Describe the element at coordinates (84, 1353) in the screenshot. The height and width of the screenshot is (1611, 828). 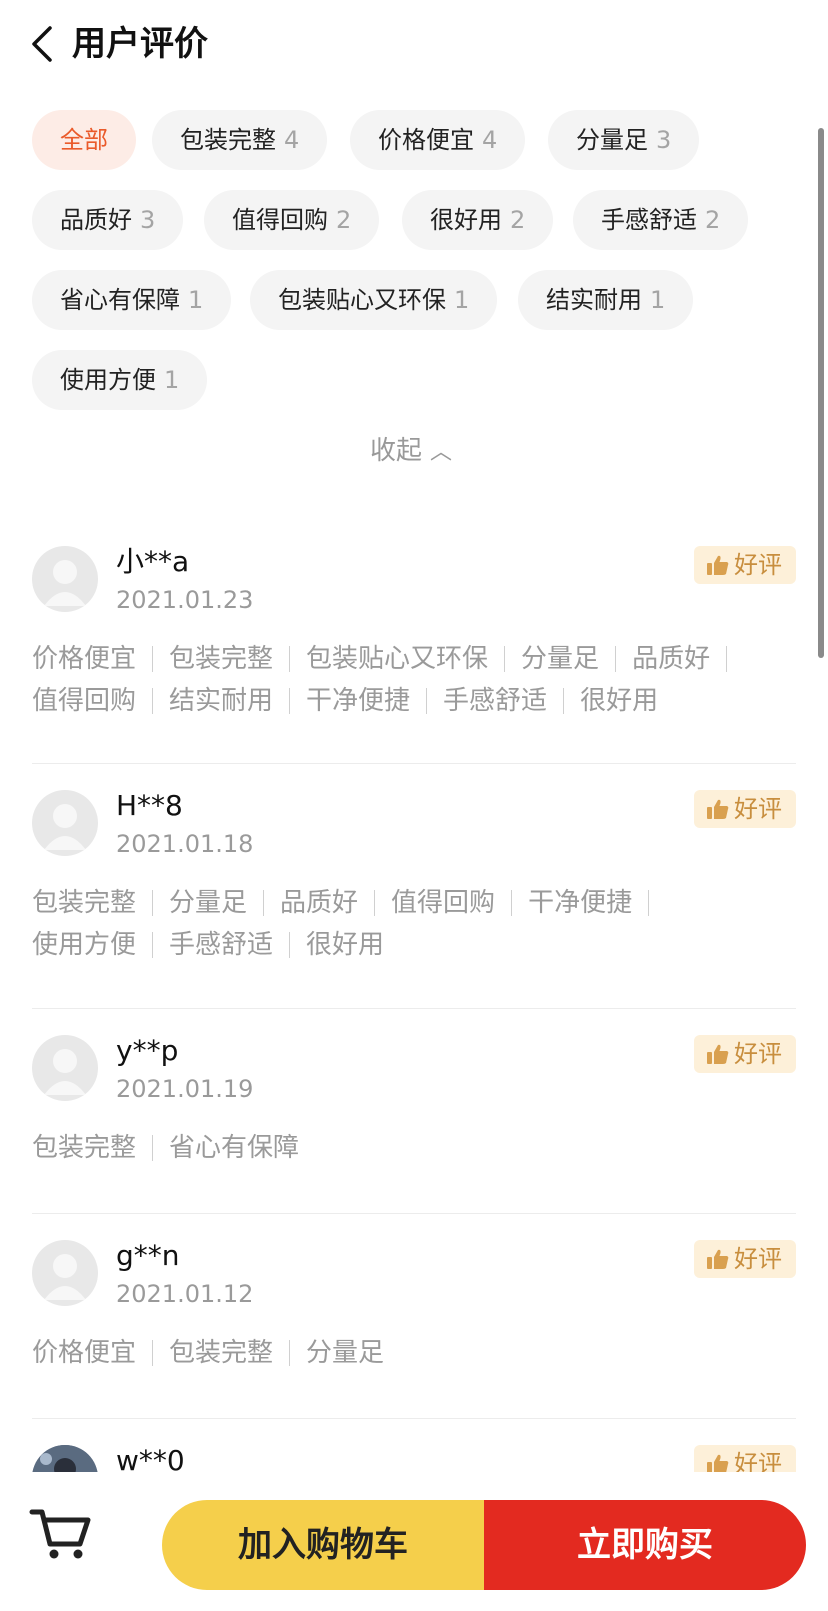
I see `review-tag: 价格便宜` at that location.